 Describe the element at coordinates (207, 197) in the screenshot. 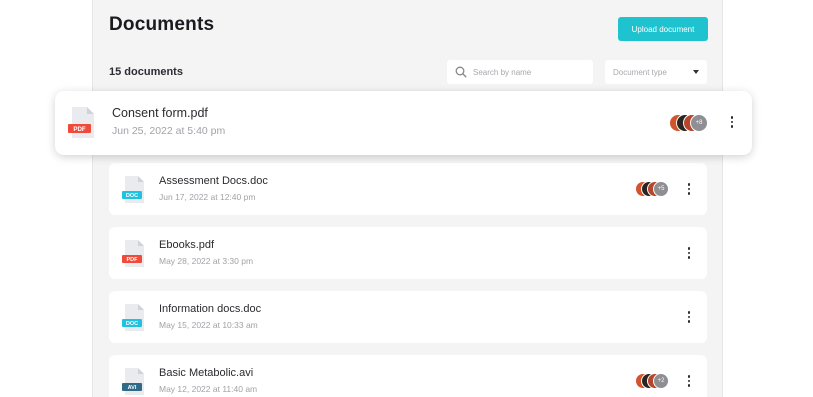

I see `file-date: Jun 17, 2022 at 12:40 pm` at that location.